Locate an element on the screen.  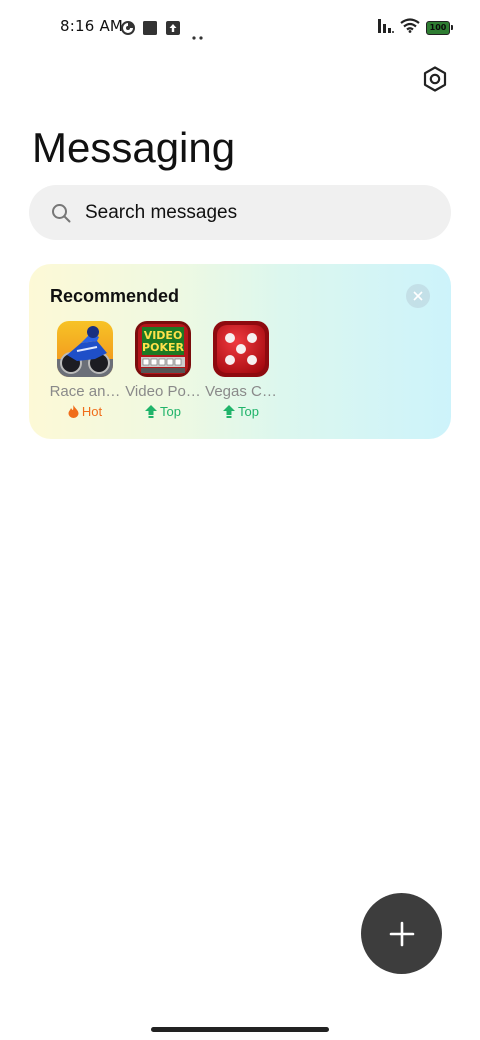
search-icon is located at coordinates (61, 212).